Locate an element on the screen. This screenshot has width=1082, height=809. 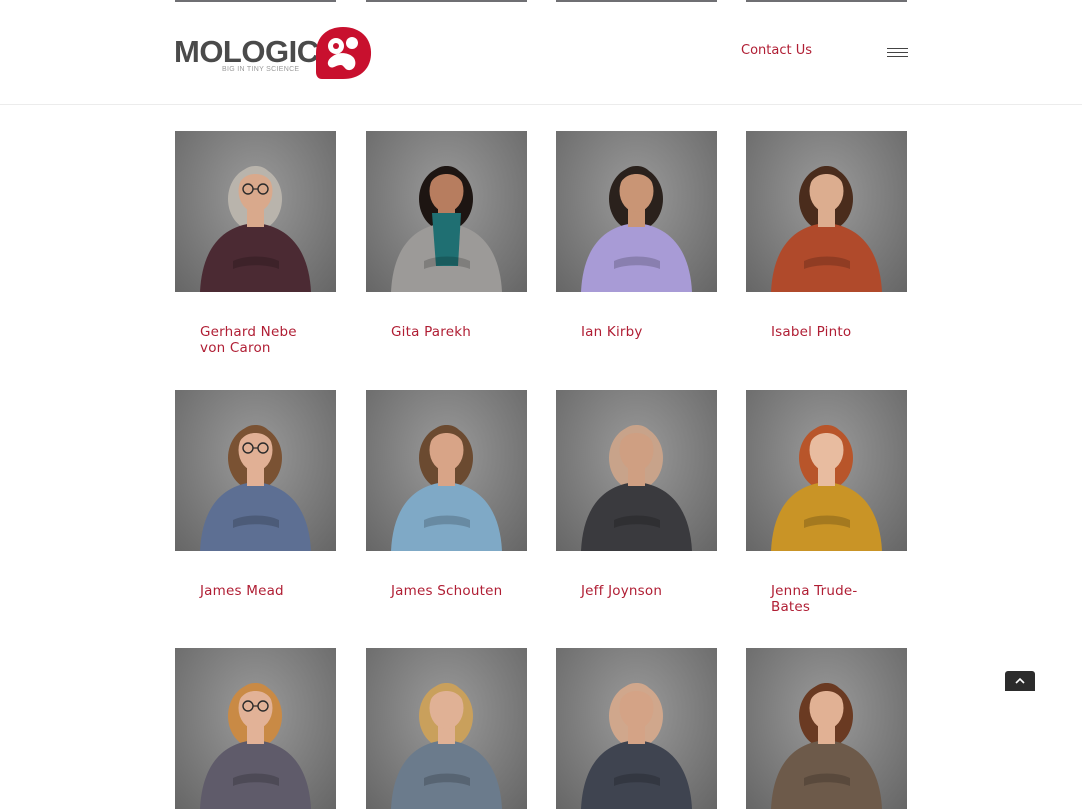
team-member-name: Isabel Pinto is located at coordinates (831, 332).